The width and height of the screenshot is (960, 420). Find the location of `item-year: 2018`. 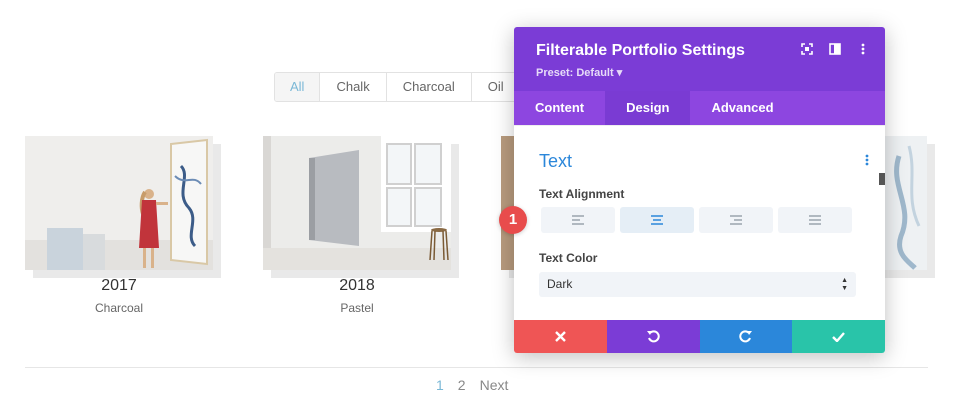

item-year: 2018 is located at coordinates (357, 285).